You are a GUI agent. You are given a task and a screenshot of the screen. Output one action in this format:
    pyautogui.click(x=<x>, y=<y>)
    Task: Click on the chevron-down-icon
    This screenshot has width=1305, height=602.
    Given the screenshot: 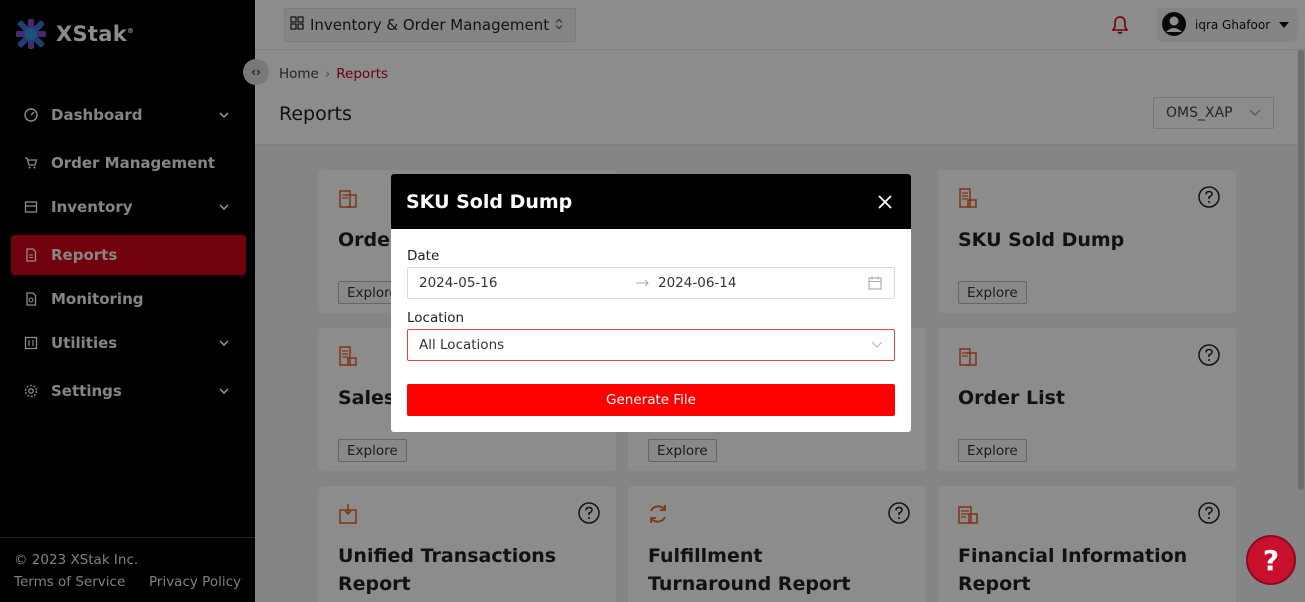 What is the action you would take?
    pyautogui.click(x=877, y=345)
    